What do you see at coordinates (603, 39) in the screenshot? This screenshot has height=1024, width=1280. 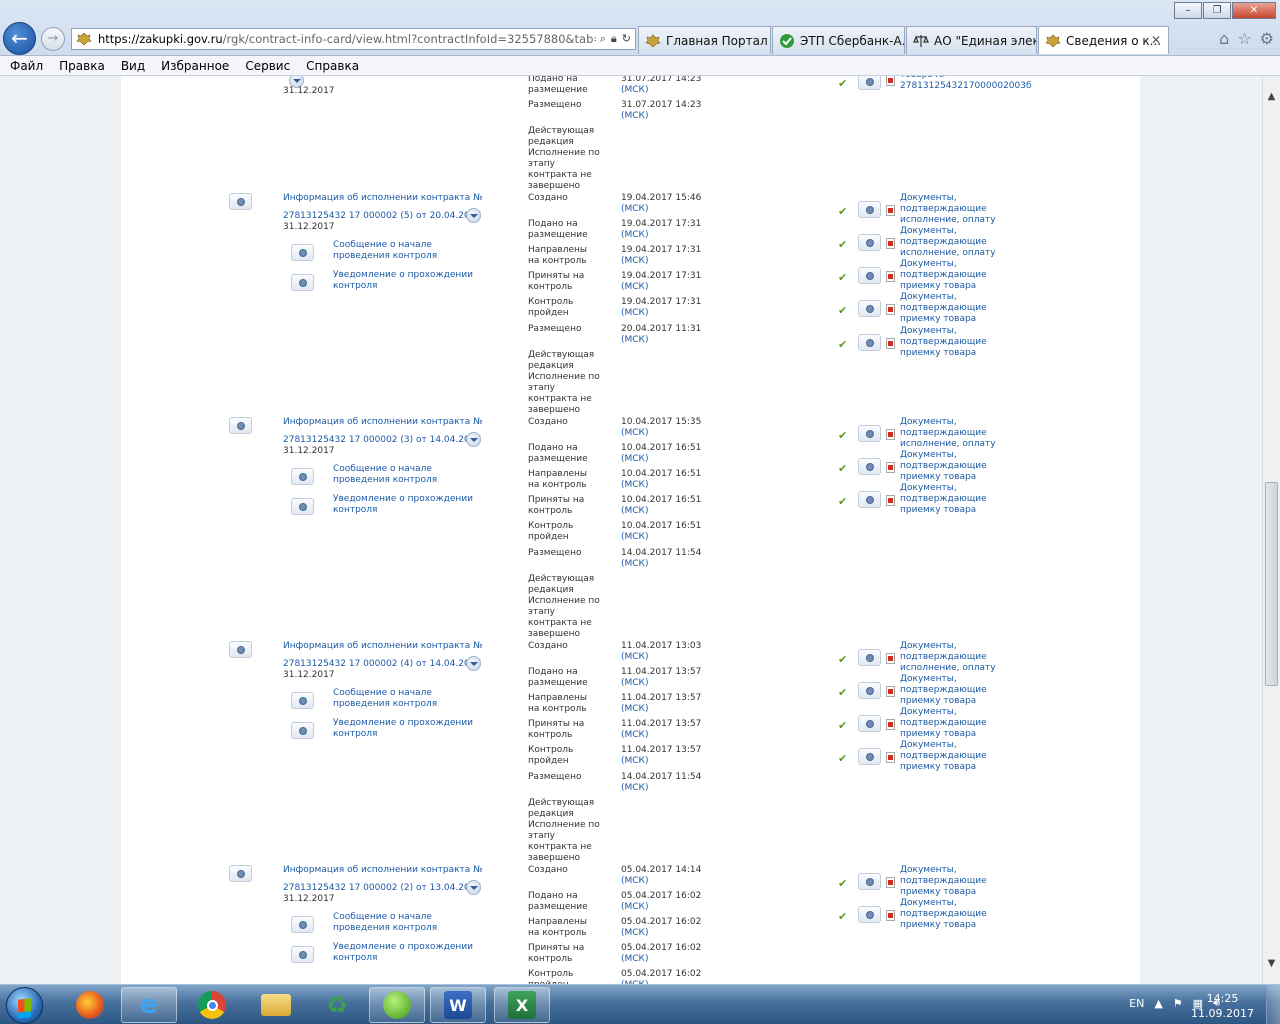 I see `search-icon: ⌕` at bounding box center [603, 39].